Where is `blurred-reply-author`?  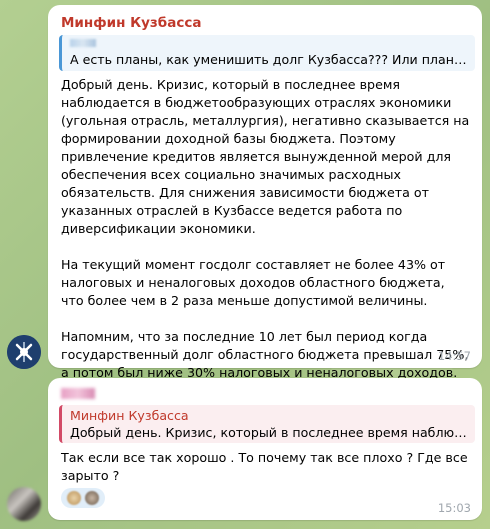
blurred-reply-author is located at coordinates (83, 43).